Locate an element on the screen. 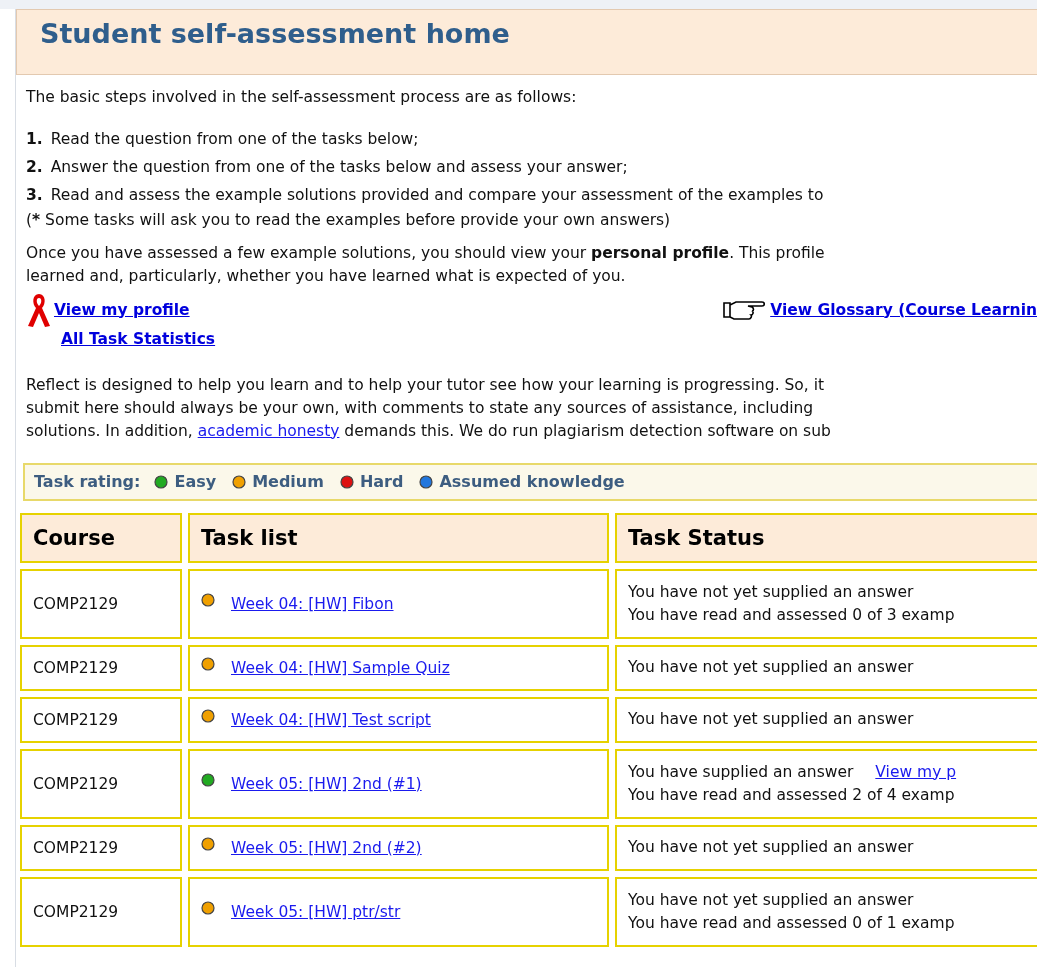 The height and width of the screenshot is (967, 1037). task-link: Week 04: [HW] Test script is located at coordinates (331, 719).